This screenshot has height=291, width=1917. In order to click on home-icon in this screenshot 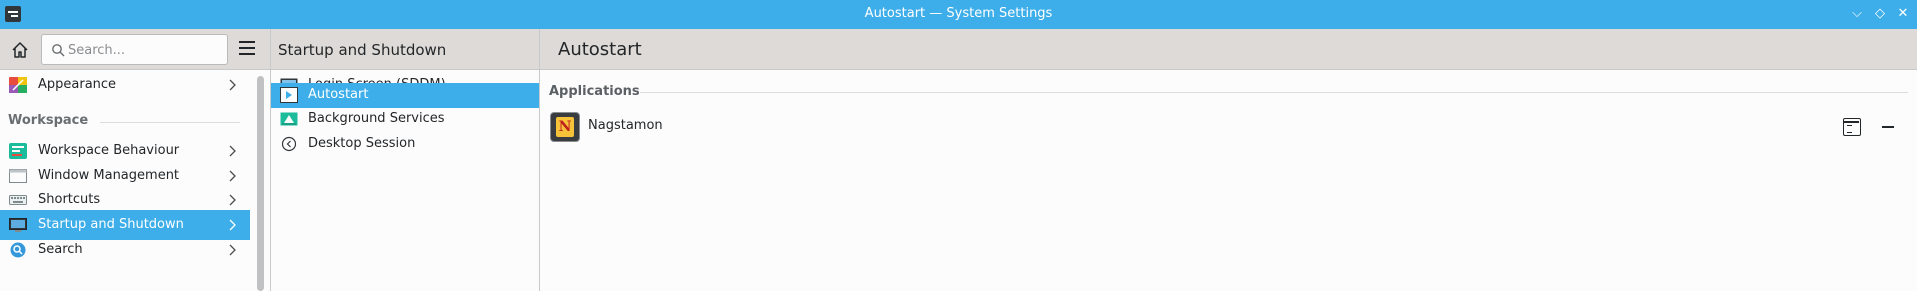, I will do `click(20, 50)`.